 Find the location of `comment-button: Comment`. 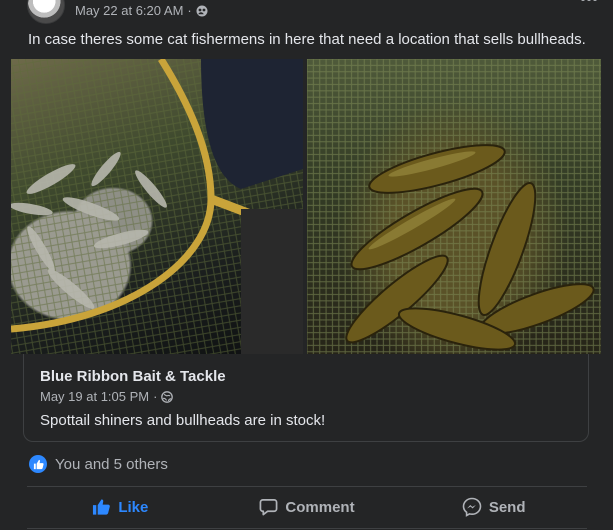

comment-button: Comment is located at coordinates (307, 507).